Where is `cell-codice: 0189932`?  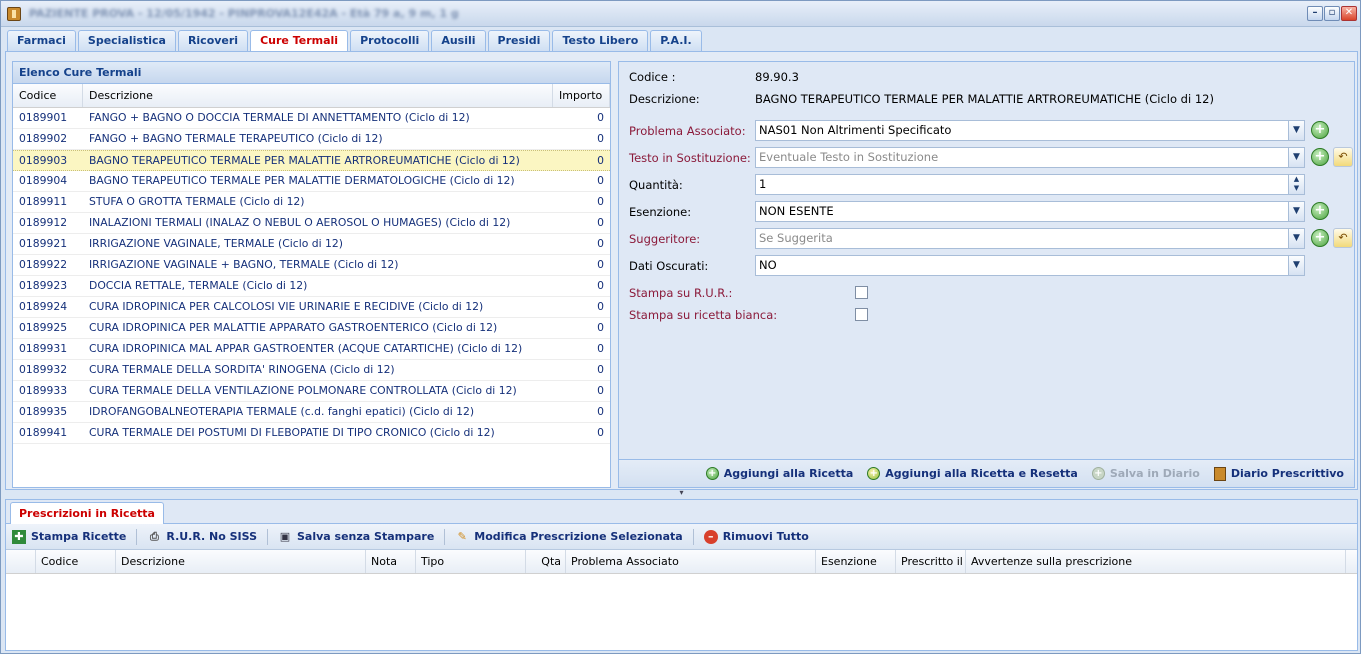
cell-codice: 0189932 is located at coordinates (43, 369).